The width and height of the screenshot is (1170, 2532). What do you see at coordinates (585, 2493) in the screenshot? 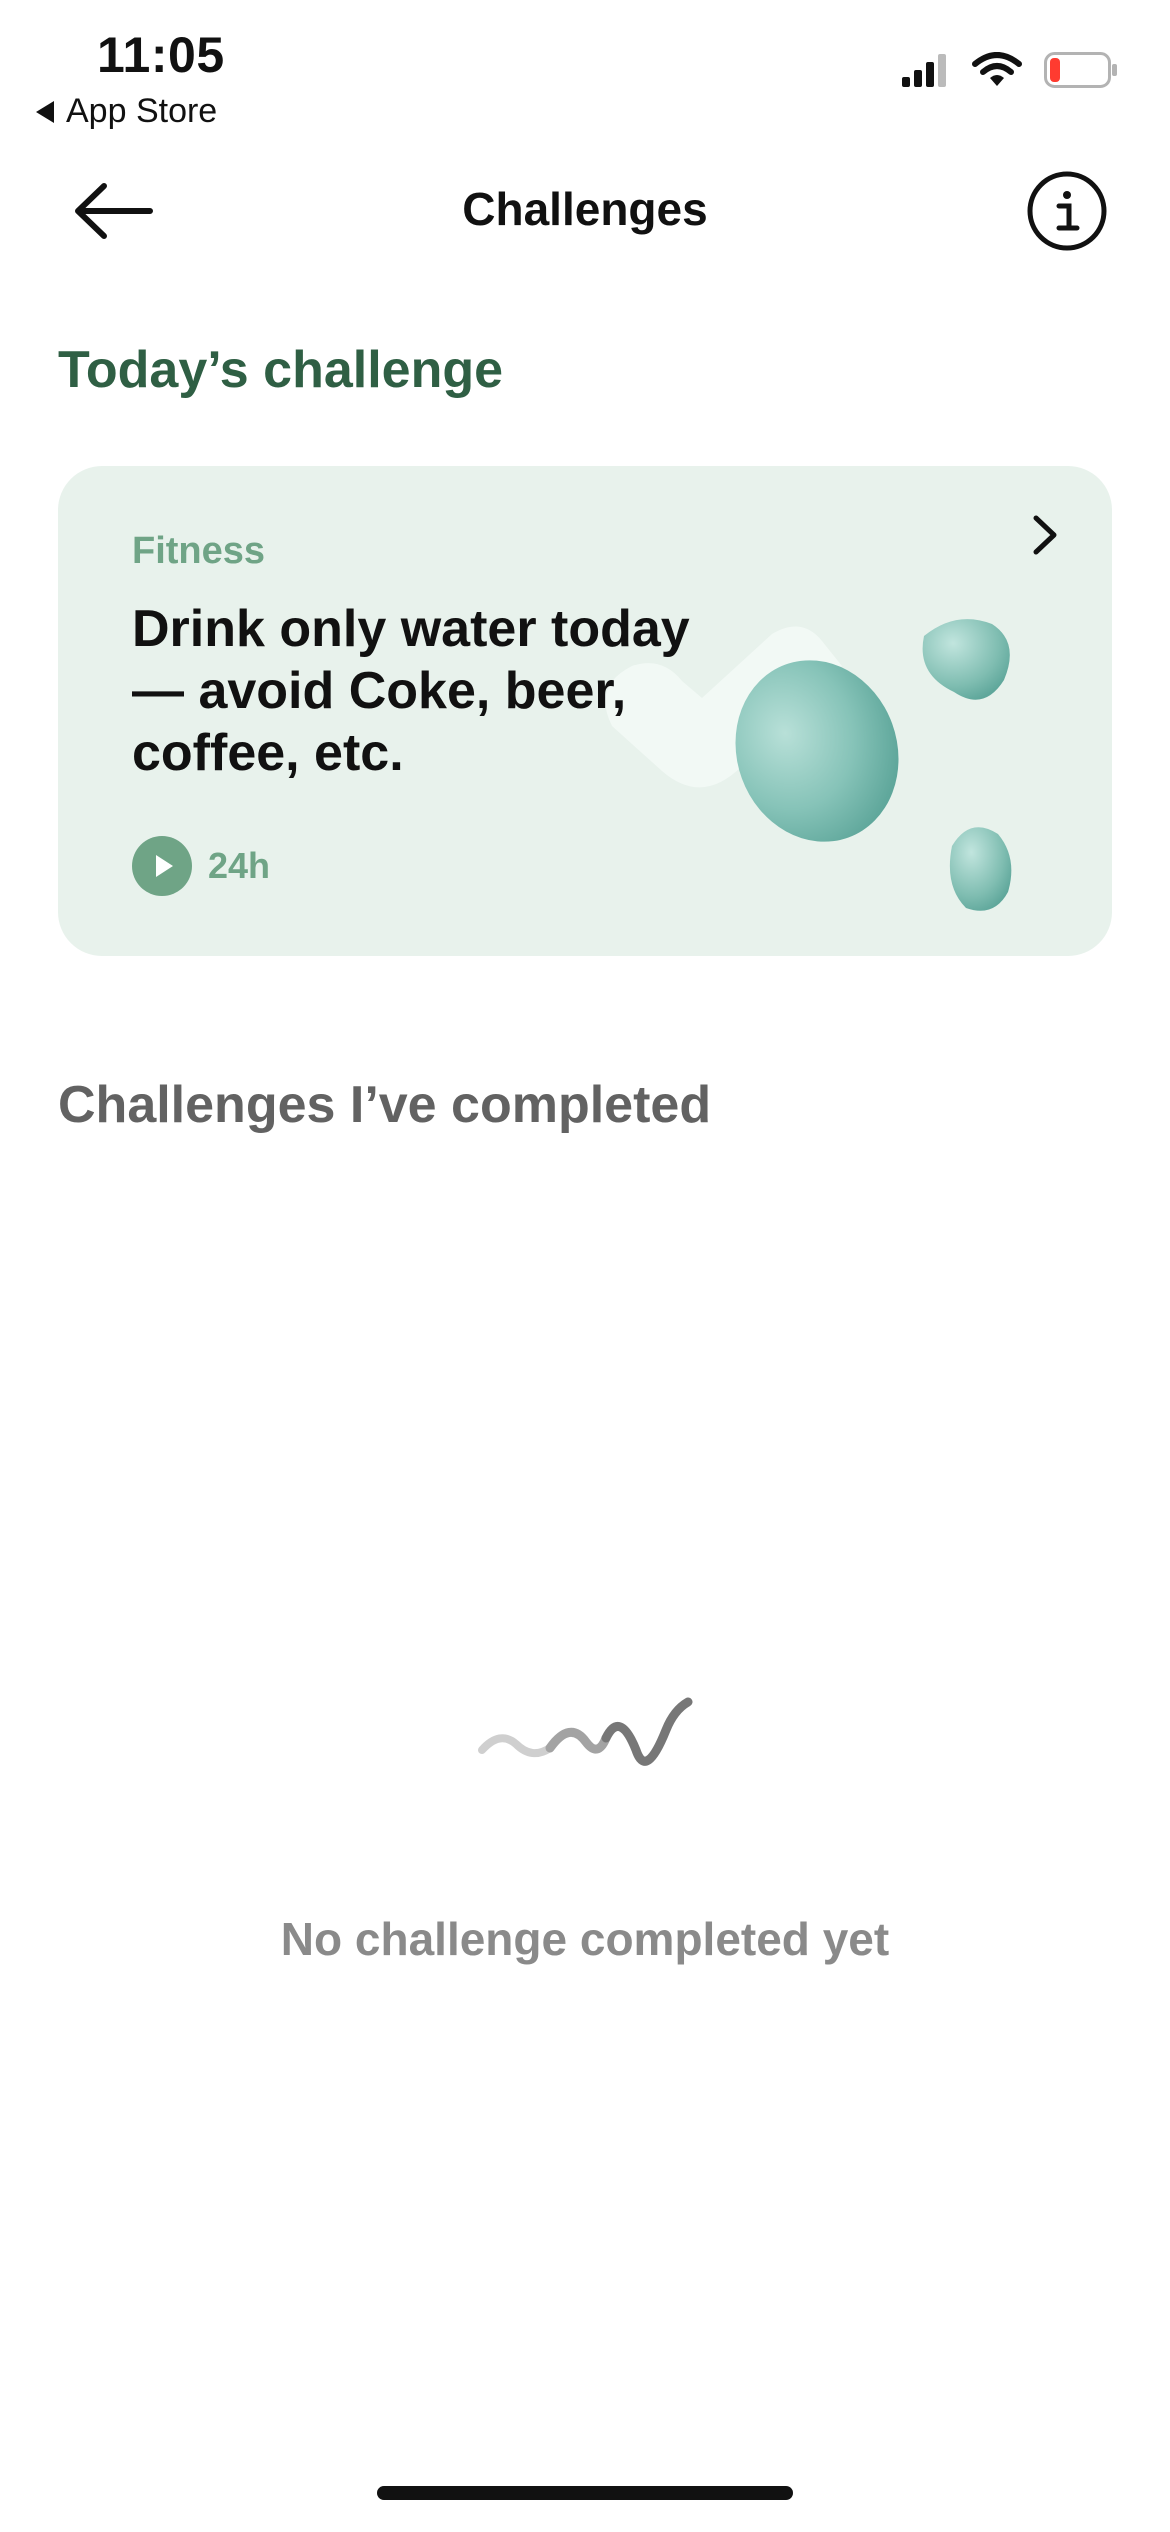
I see `home-indicator` at bounding box center [585, 2493].